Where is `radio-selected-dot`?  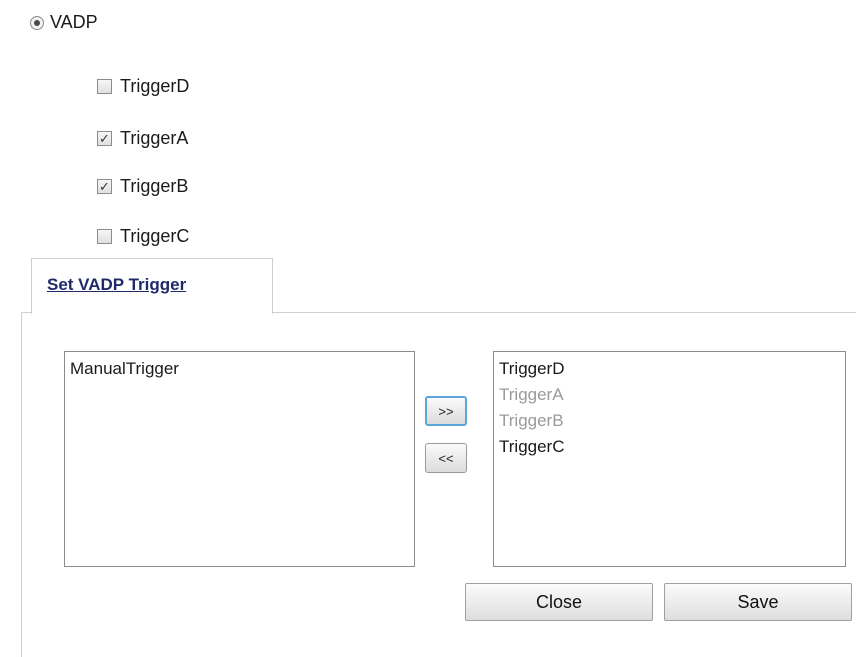
radio-selected-dot is located at coordinates (37, 22).